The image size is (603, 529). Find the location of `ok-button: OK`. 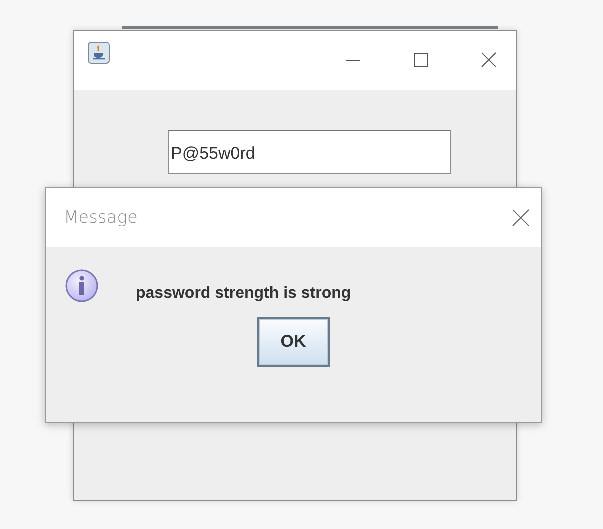

ok-button: OK is located at coordinates (293, 342).